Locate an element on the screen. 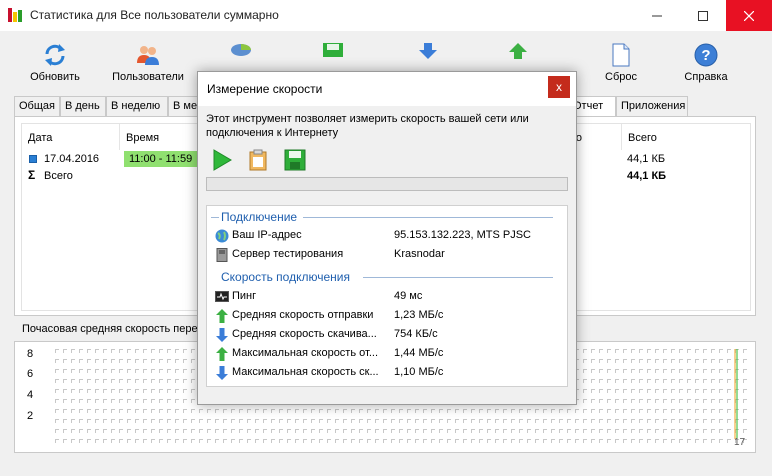  help-button: ? Справка is located at coordinates (706, 66).